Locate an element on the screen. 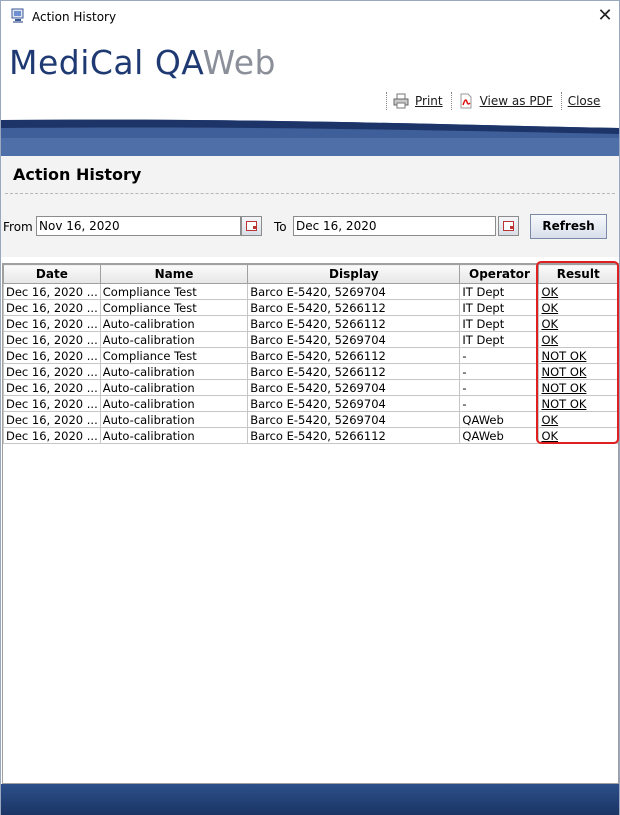 This screenshot has height=815, width=620. app-icon is located at coordinates (17, 15).